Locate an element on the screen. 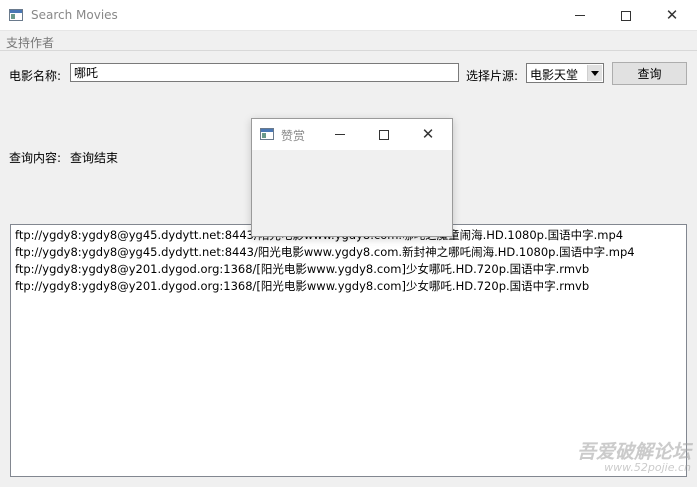 This screenshot has width=697, height=487. source-selected-value: 电影天堂 is located at coordinates (554, 75).